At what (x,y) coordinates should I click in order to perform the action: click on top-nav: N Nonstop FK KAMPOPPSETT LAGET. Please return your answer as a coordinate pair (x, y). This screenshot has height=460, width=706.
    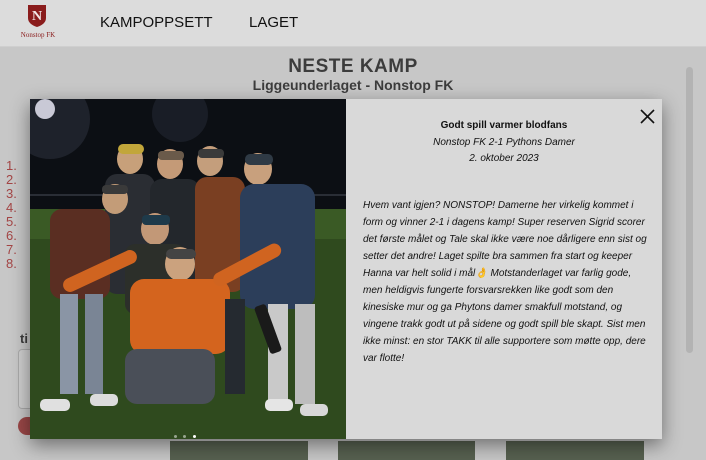
    Looking at the image, I should click on (353, 23).